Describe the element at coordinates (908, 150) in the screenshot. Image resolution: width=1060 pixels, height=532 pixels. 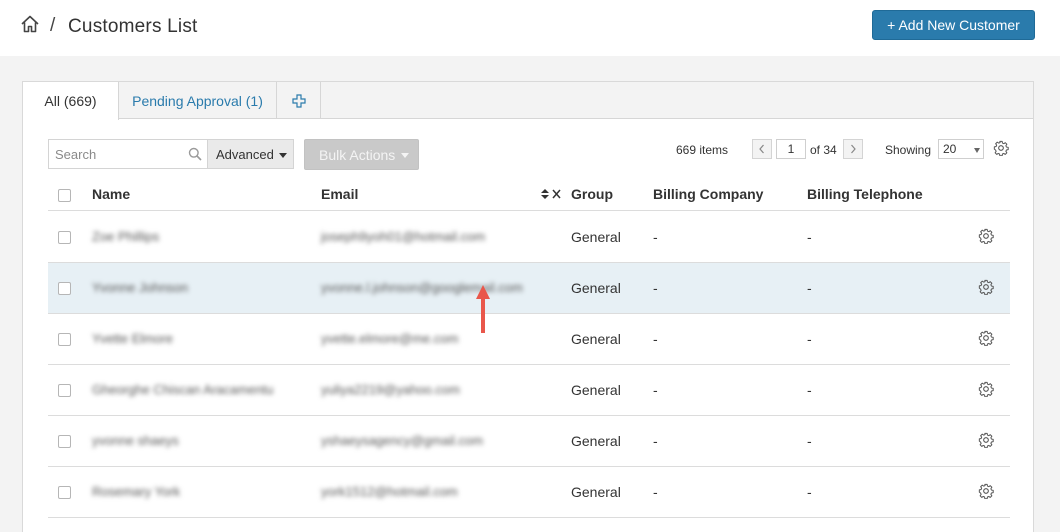
I see `showing-label: Showing` at that location.